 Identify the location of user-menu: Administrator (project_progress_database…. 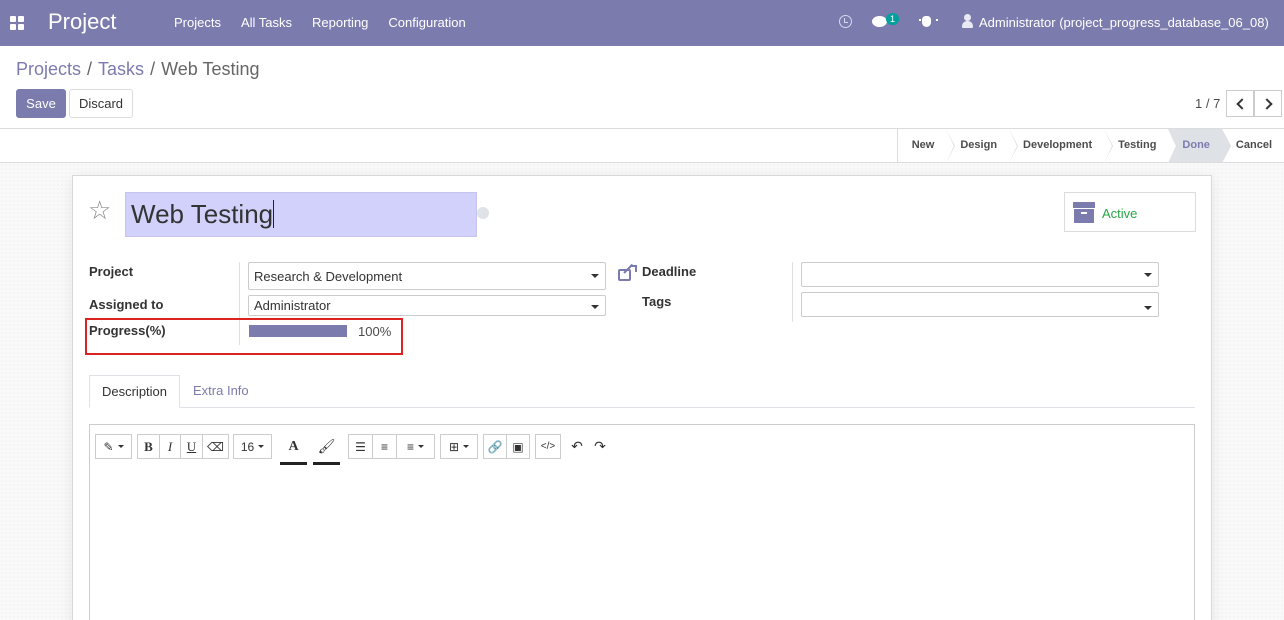
(1124, 22).